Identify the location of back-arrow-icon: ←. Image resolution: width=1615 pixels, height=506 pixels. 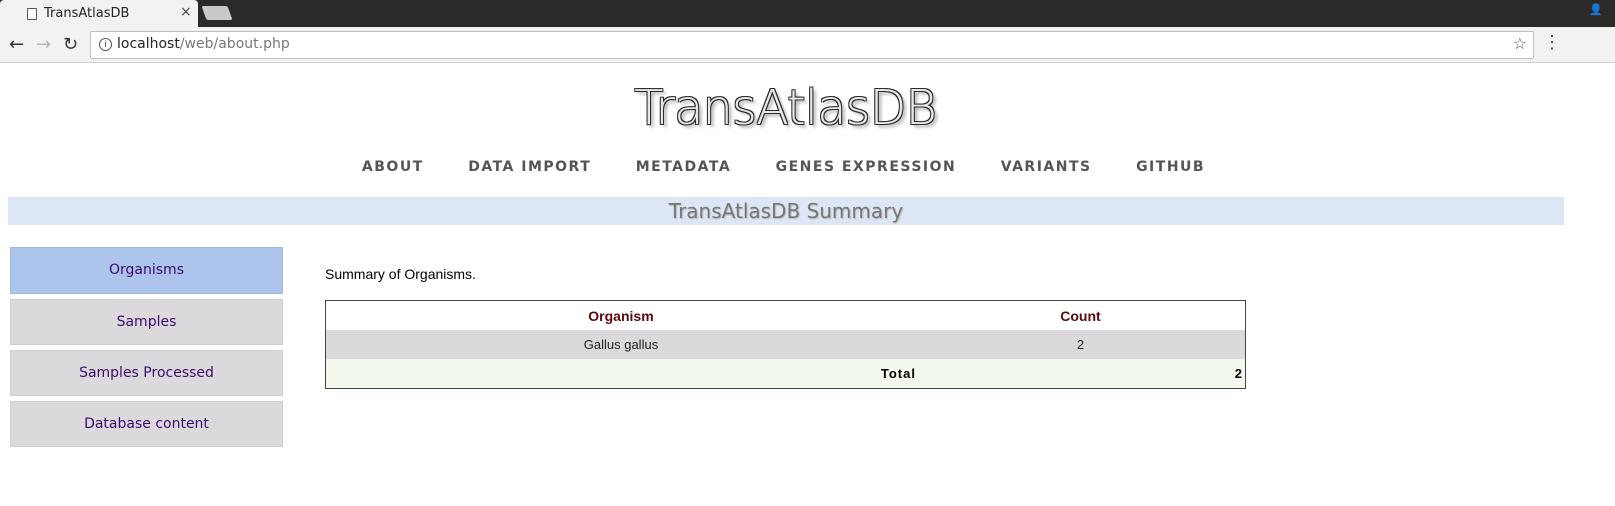
(16, 44).